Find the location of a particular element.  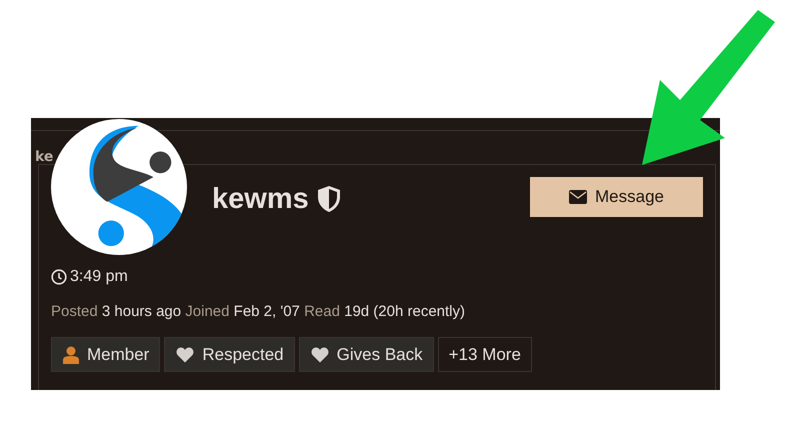

username-label: ke is located at coordinates (44, 157).